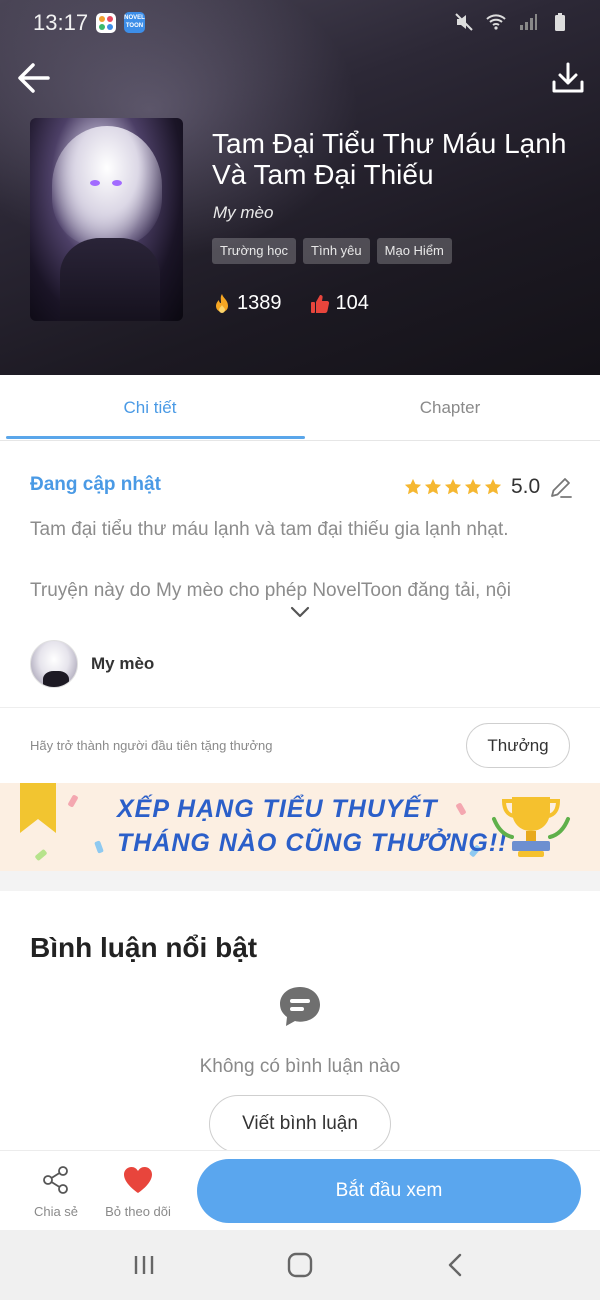 The image size is (600, 1300). What do you see at coordinates (312, 843) in the screenshot?
I see `banner-line-2: THÁNG NÀO CŨNG THƯỞNG!!` at bounding box center [312, 843].